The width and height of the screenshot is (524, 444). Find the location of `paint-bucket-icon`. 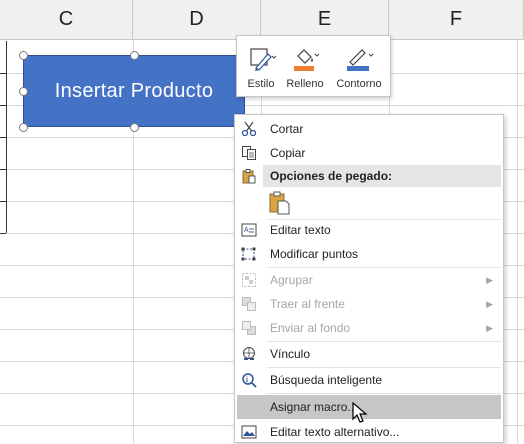

paint-bucket-icon is located at coordinates (305, 60).